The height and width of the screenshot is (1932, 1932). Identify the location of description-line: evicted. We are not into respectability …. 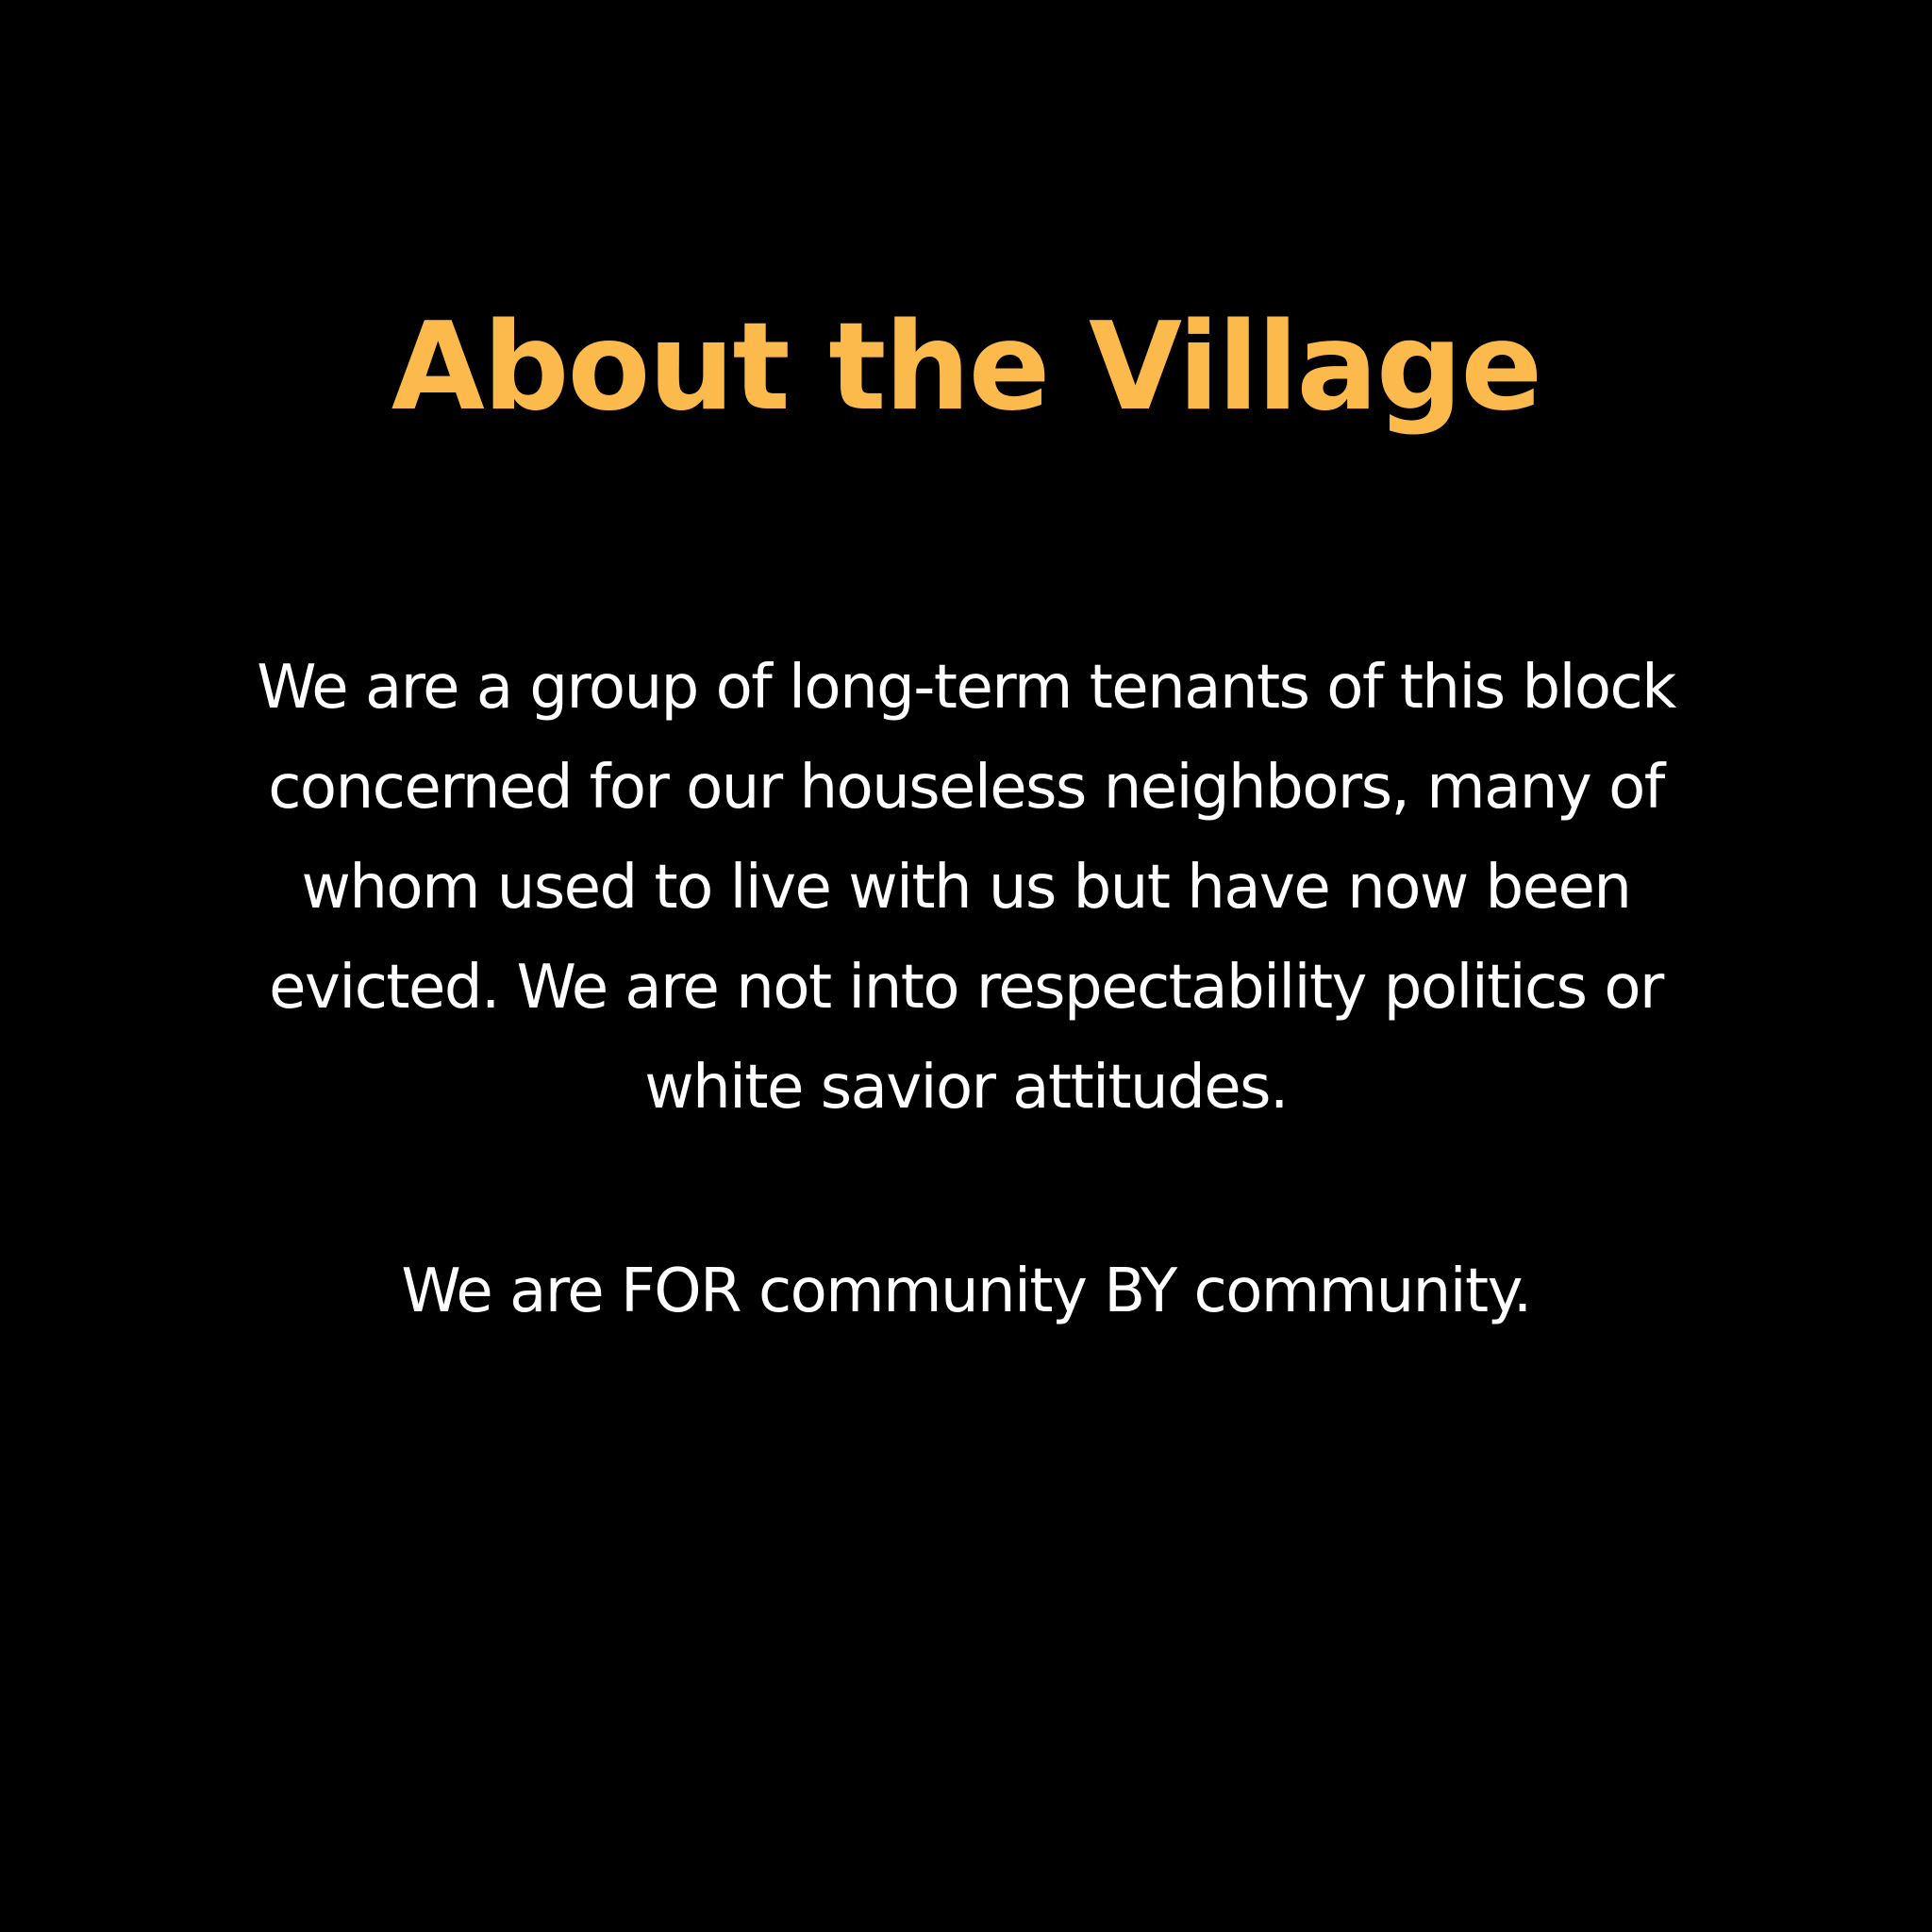
(967, 988).